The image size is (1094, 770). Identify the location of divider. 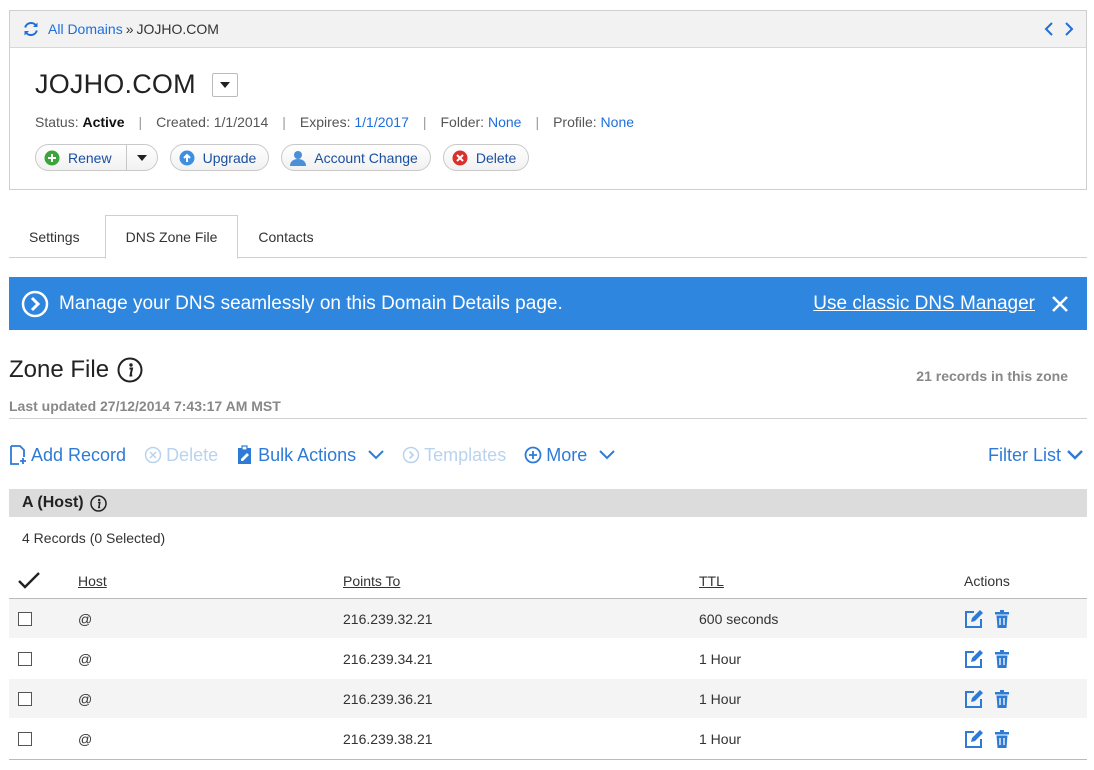
(548, 759).